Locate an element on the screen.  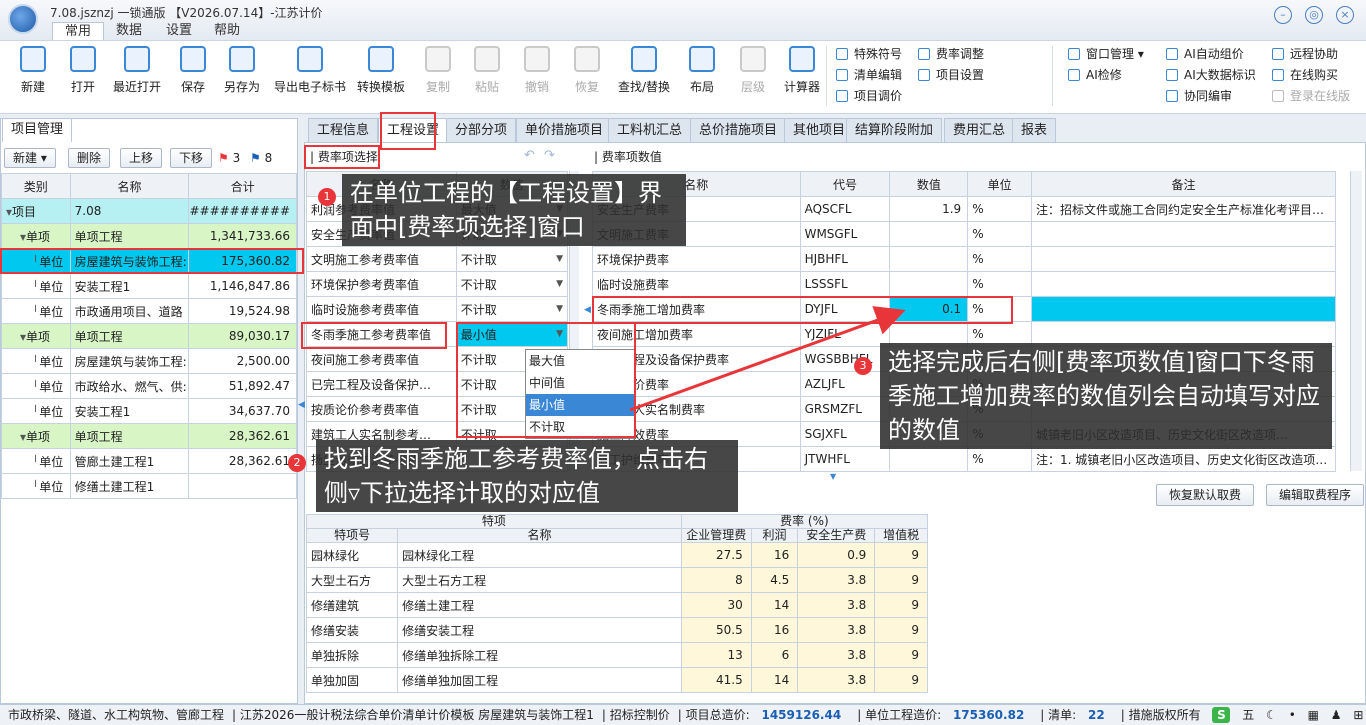
calculator-button: 计算器 is located at coordinates (802, 70).